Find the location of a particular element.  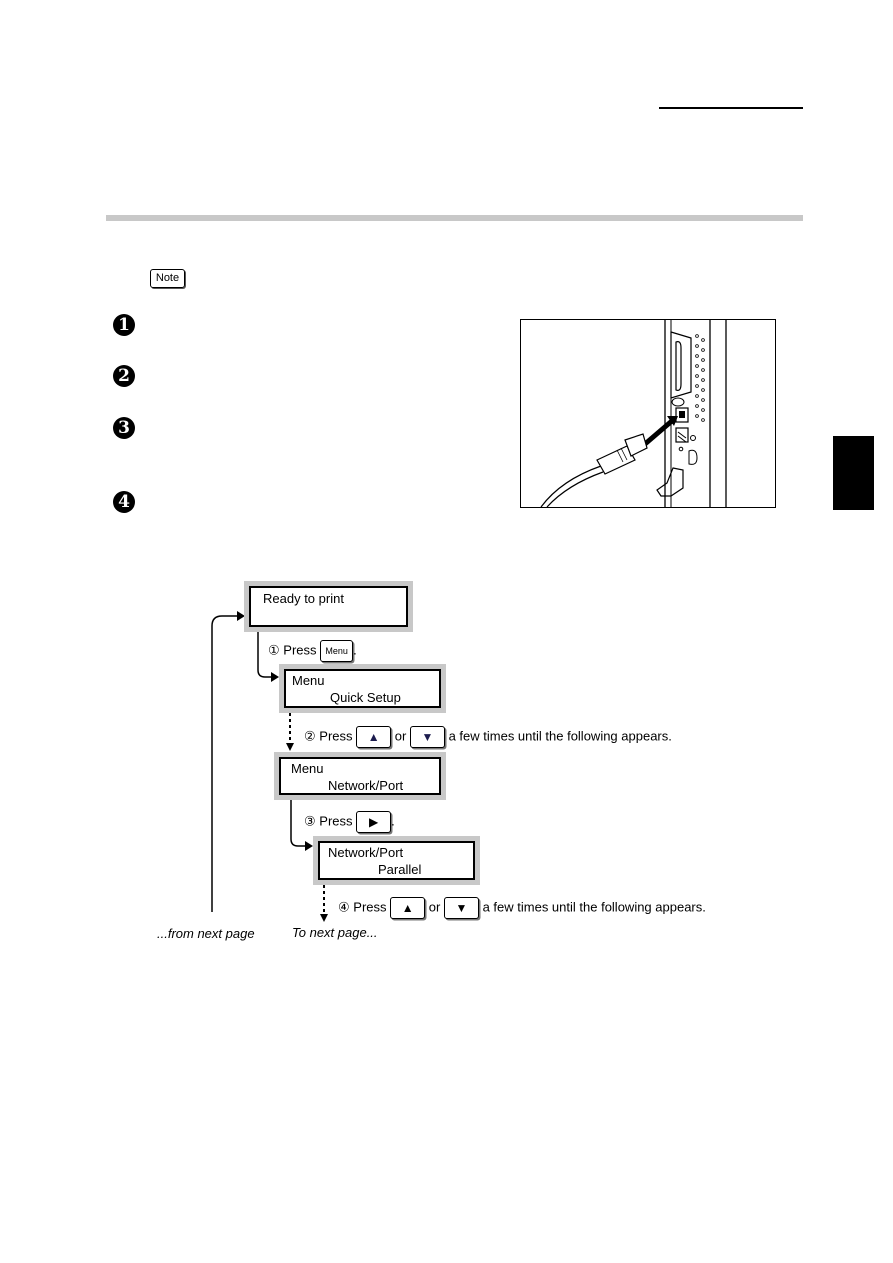

step-3-marker: ③ is located at coordinates (310, 821).